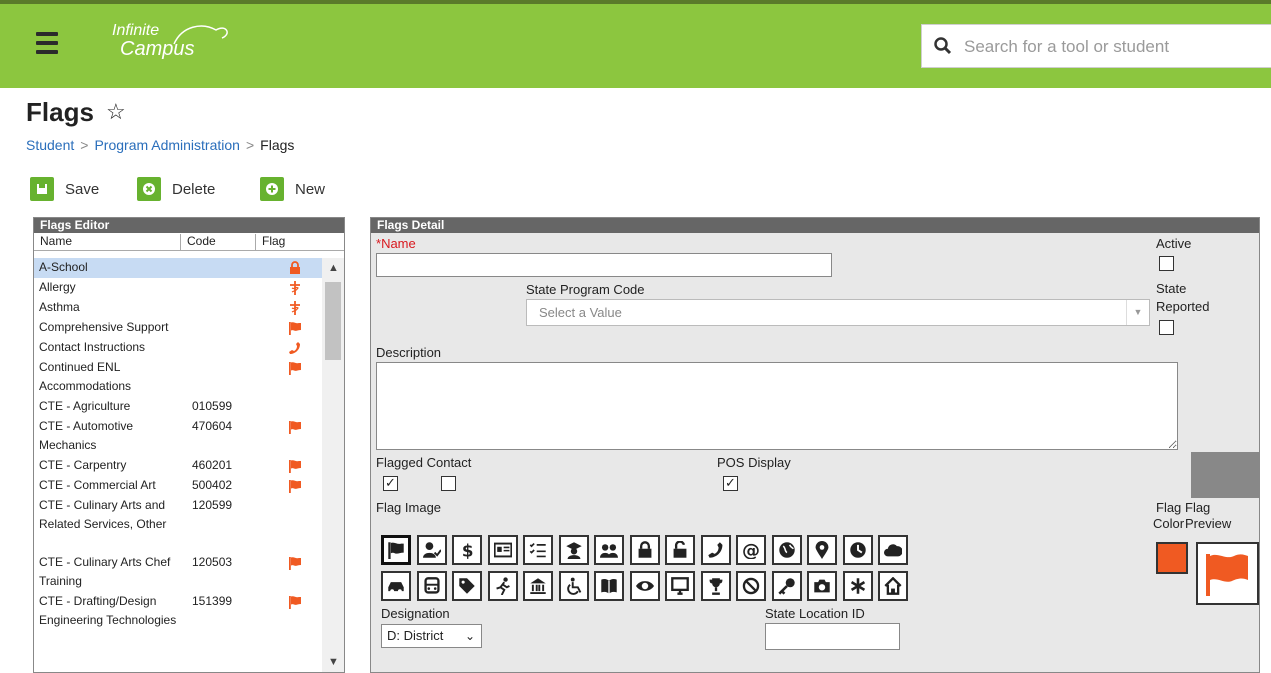  Describe the element at coordinates (1172, 558) in the screenshot. I see `flag-color-swatch` at that location.